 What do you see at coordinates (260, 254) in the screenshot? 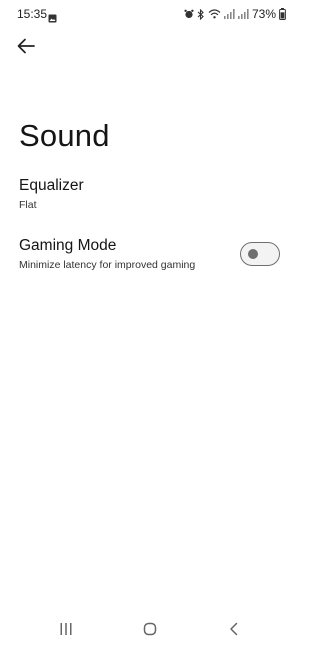
I see `gaming-mode-toggle` at bounding box center [260, 254].